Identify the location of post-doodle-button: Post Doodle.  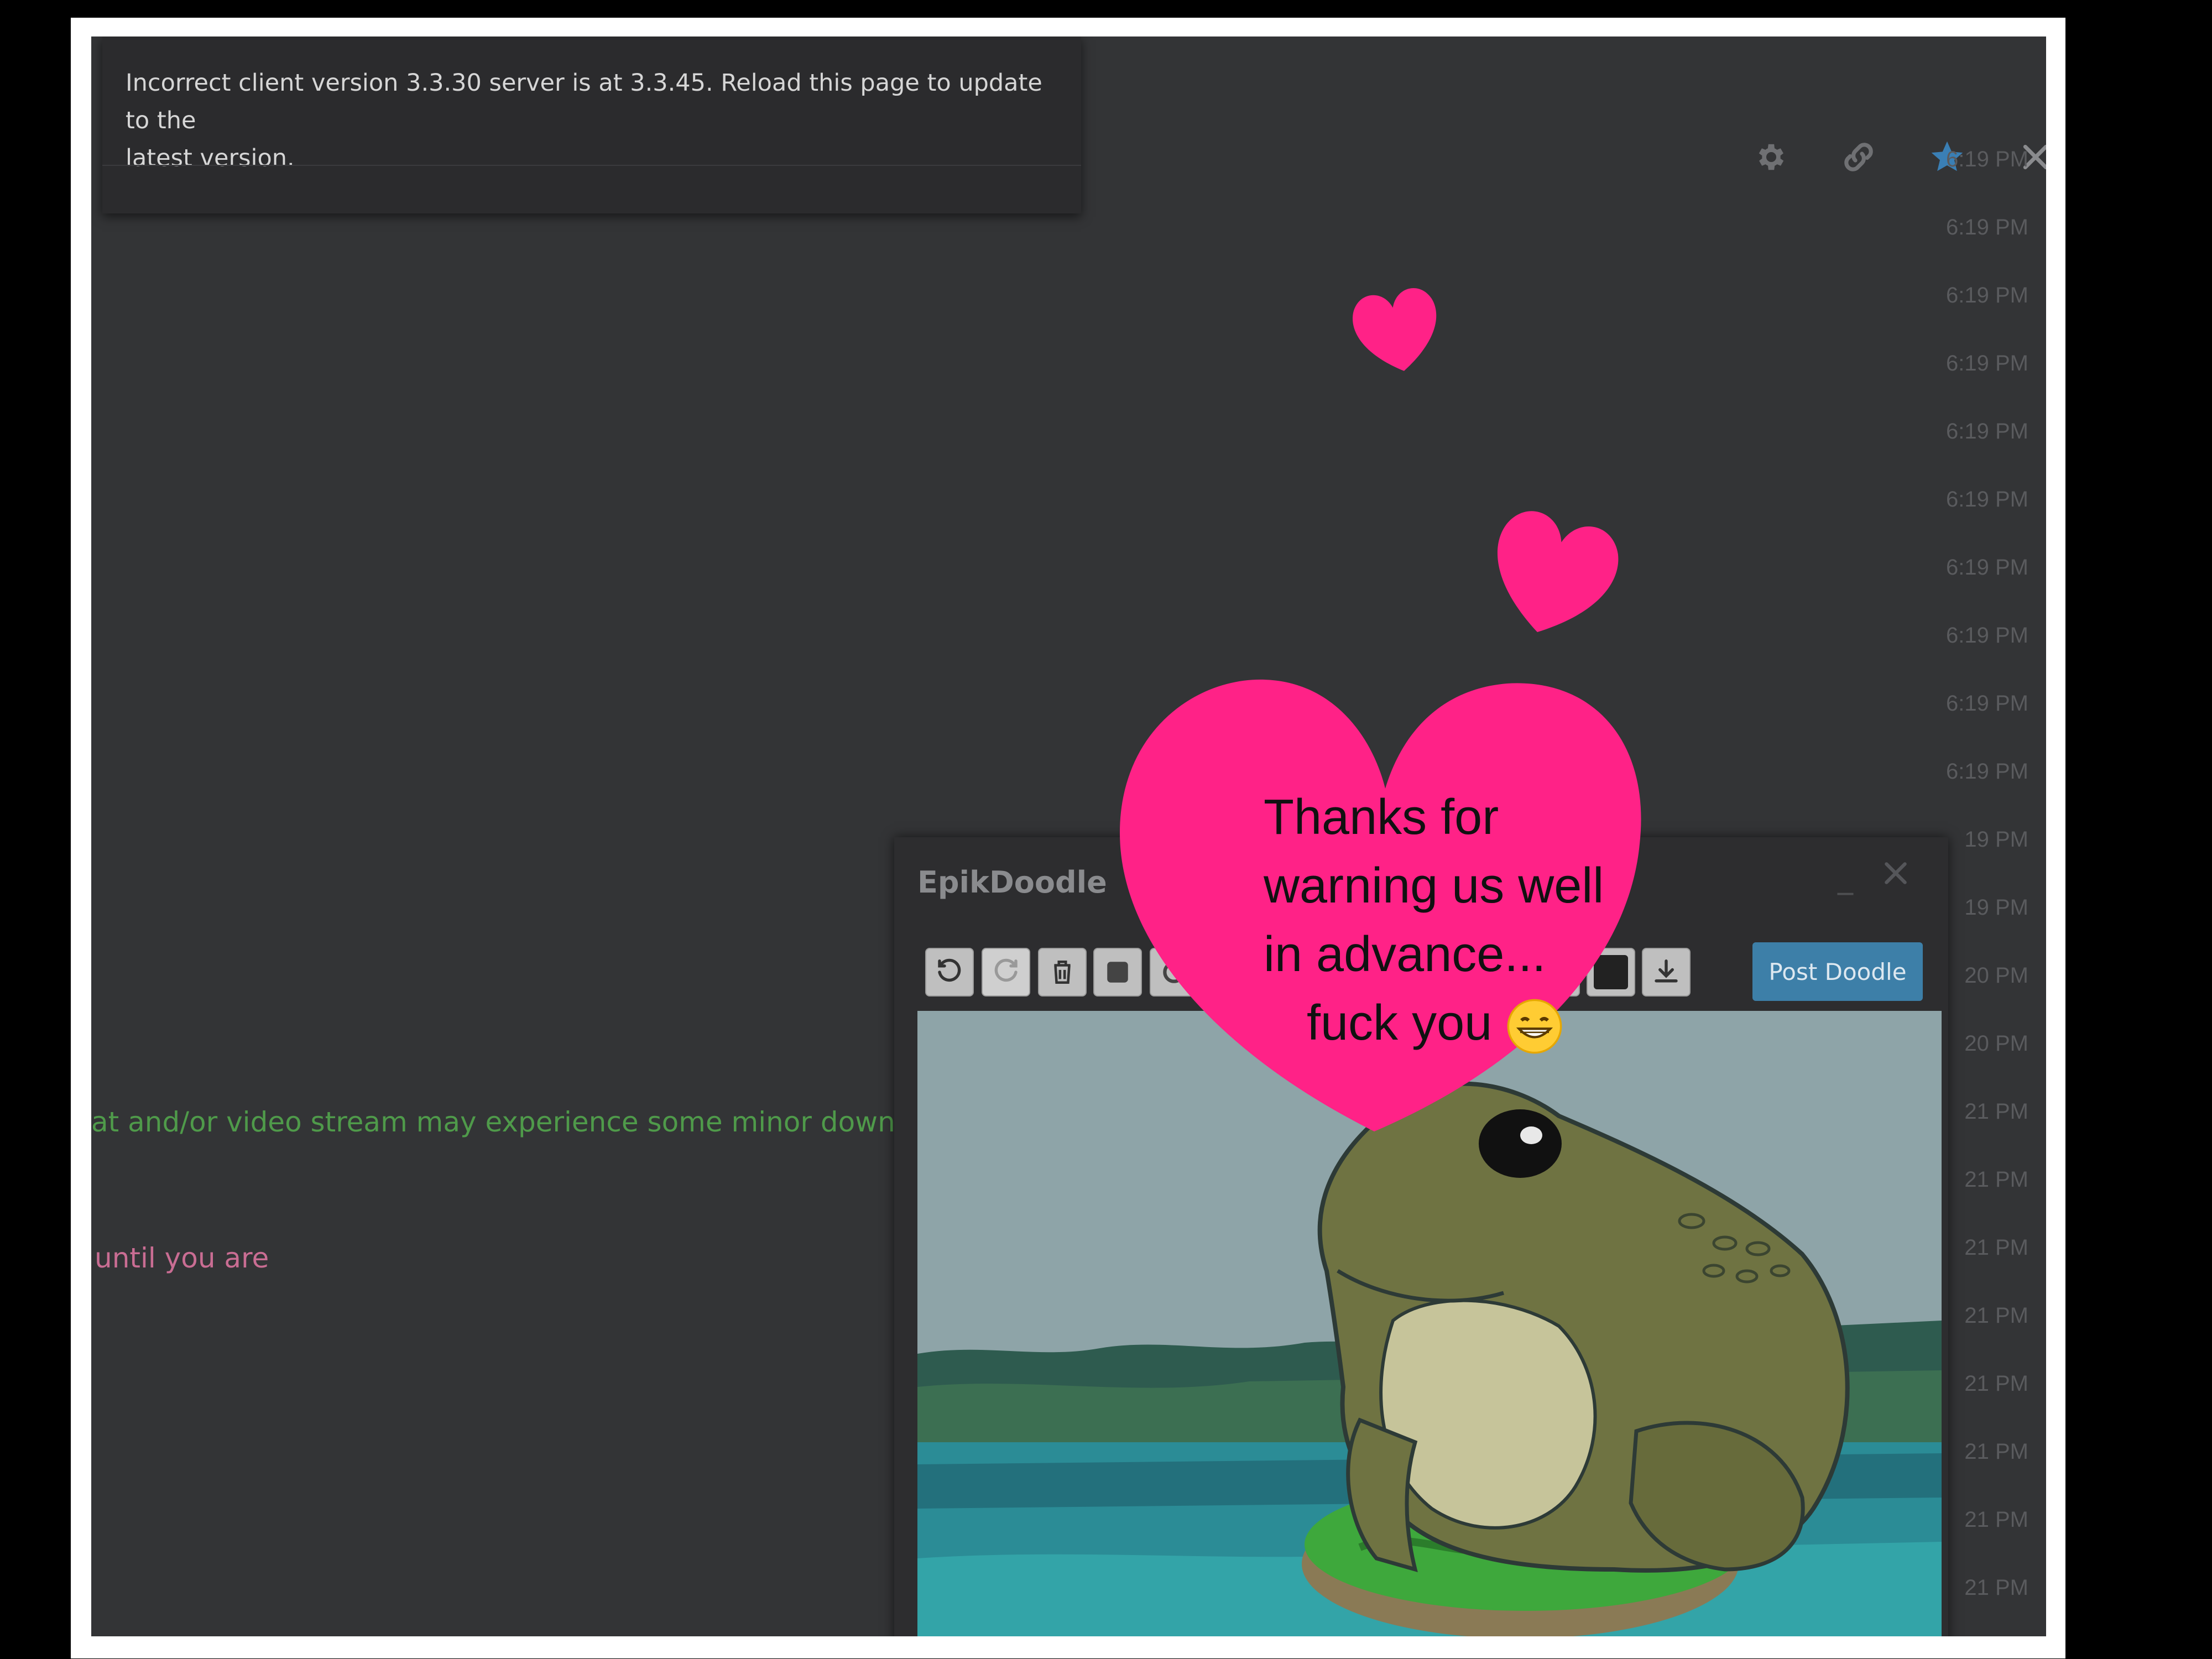
(1838, 971).